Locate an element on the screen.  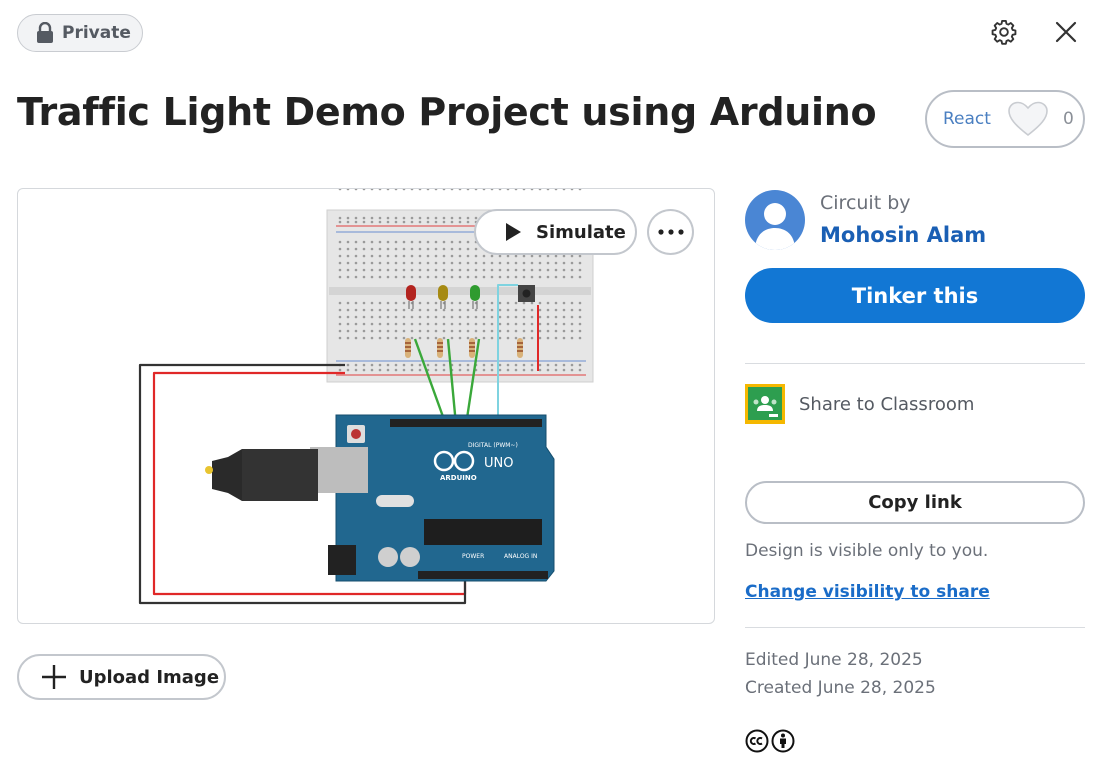
lock-icon is located at coordinates (45, 32).